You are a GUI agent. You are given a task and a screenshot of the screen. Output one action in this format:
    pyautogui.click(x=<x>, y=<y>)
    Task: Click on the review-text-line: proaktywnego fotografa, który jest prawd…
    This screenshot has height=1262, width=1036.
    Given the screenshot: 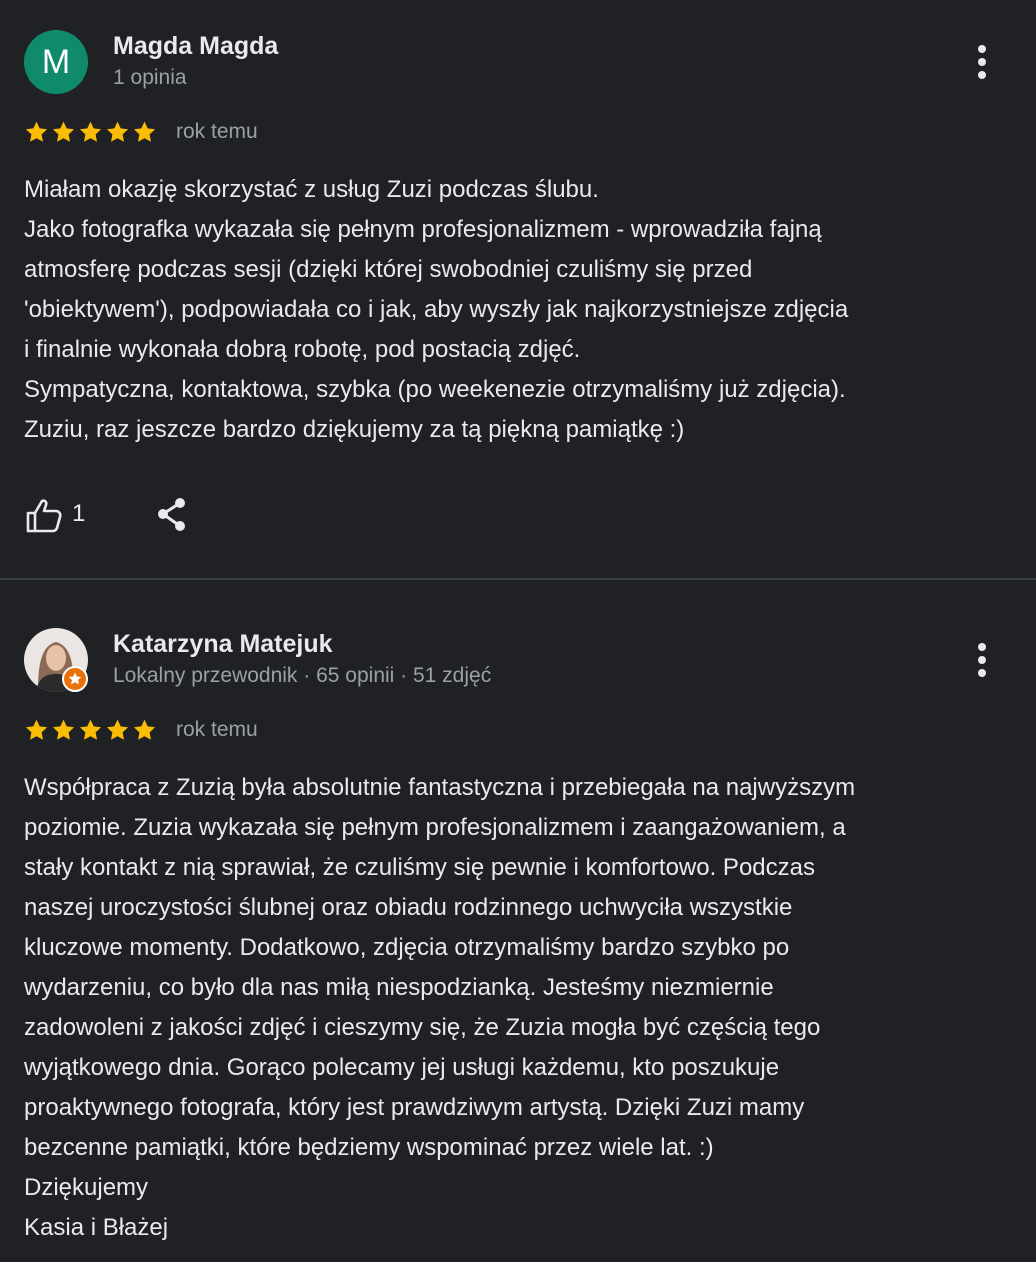 What is the action you would take?
    pyautogui.click(x=414, y=1107)
    